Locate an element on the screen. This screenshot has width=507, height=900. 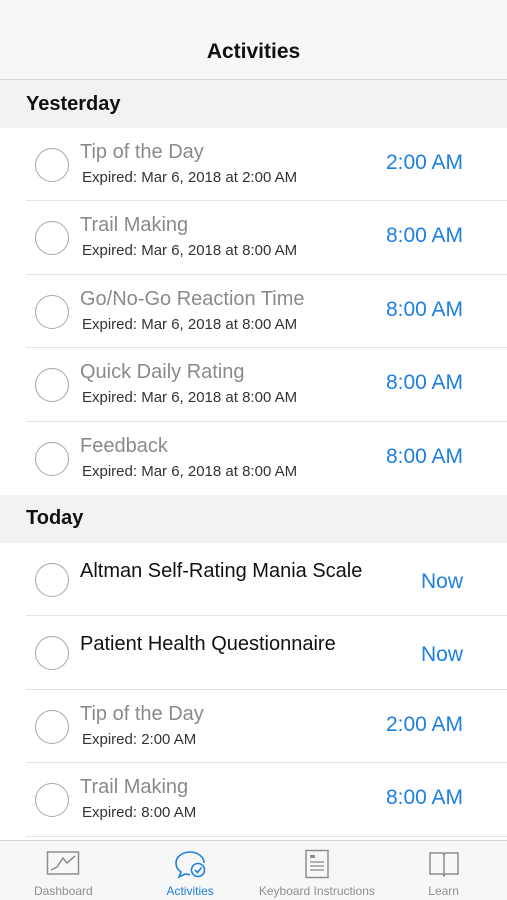
book-icon is located at coordinates (443, 865).